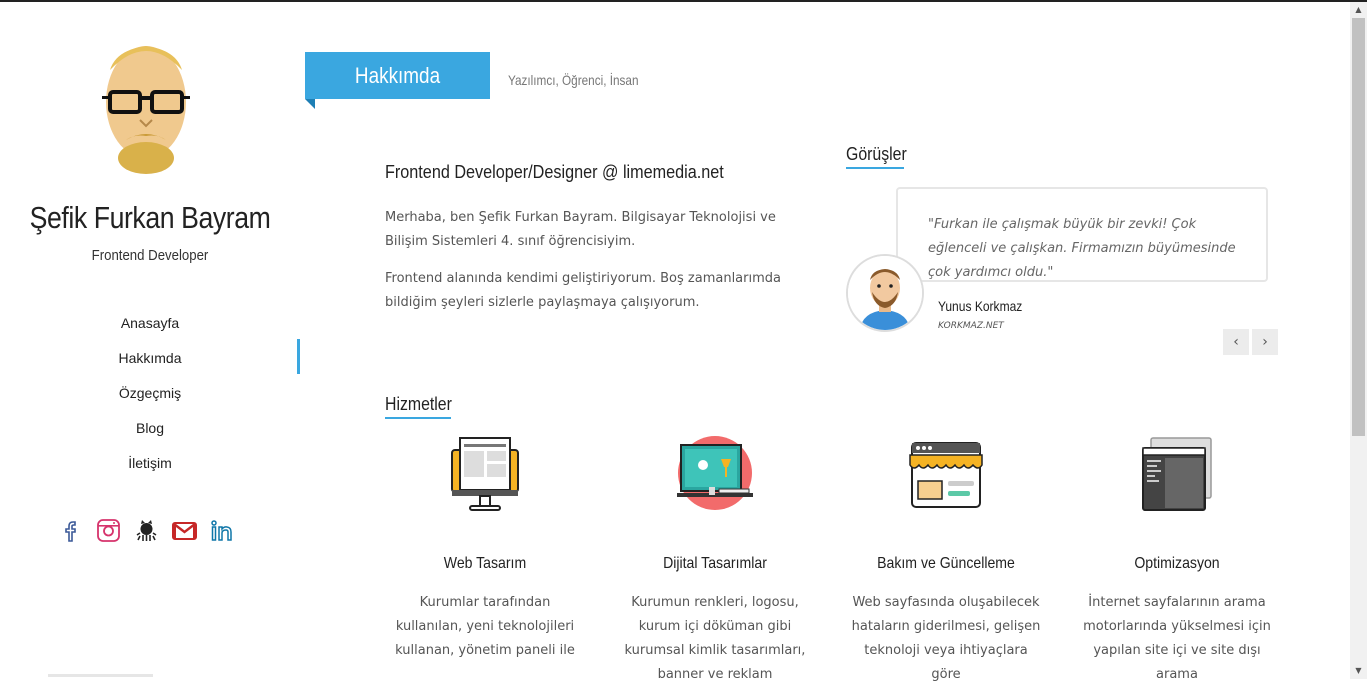 This screenshot has height=687, width=1367. What do you see at coordinates (980, 306) in the screenshot?
I see `reviewer-name: Yunus Korkmaz` at bounding box center [980, 306].